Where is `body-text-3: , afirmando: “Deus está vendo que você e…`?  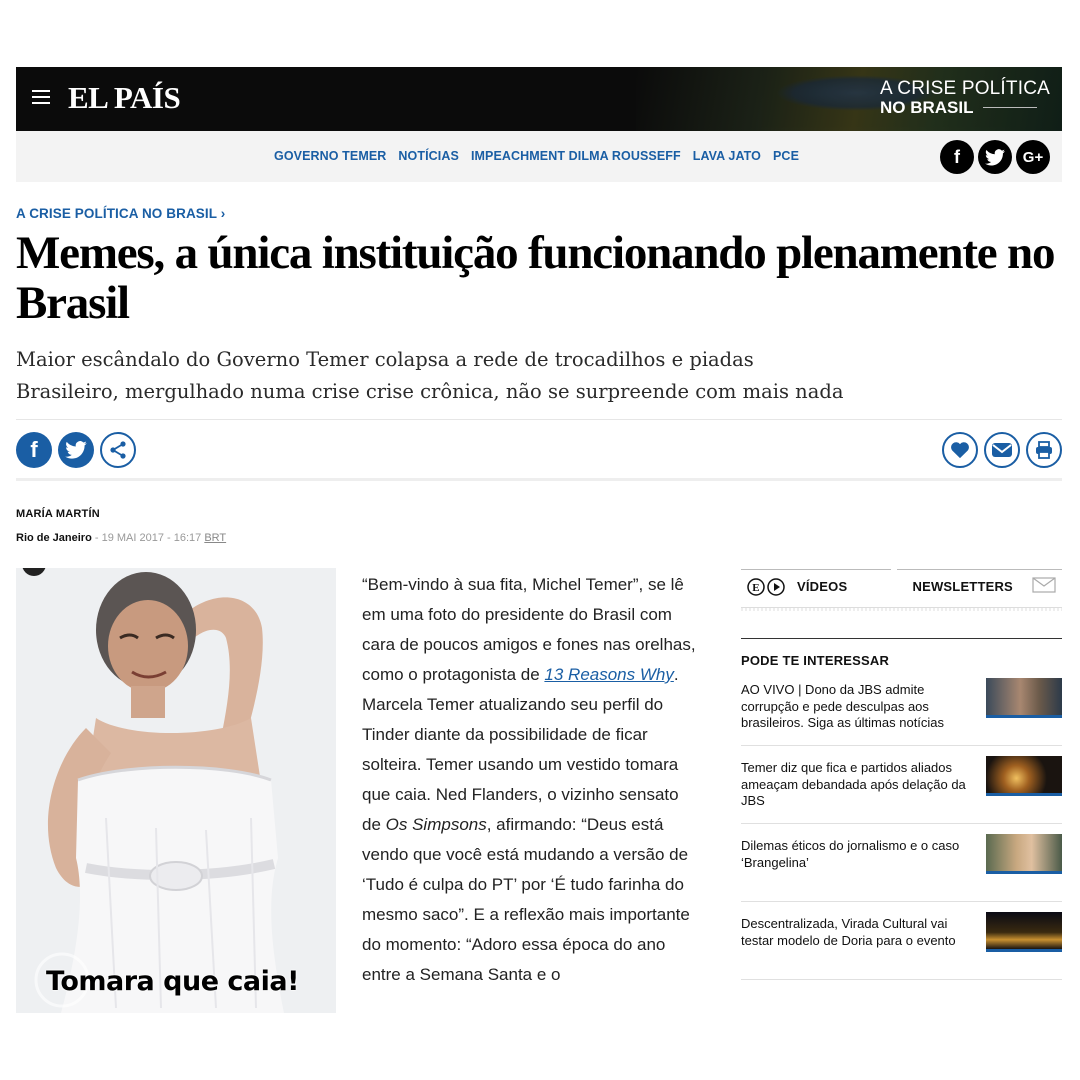 body-text-3: , afirmando: “Deus está vendo que você e… is located at coordinates (526, 899).